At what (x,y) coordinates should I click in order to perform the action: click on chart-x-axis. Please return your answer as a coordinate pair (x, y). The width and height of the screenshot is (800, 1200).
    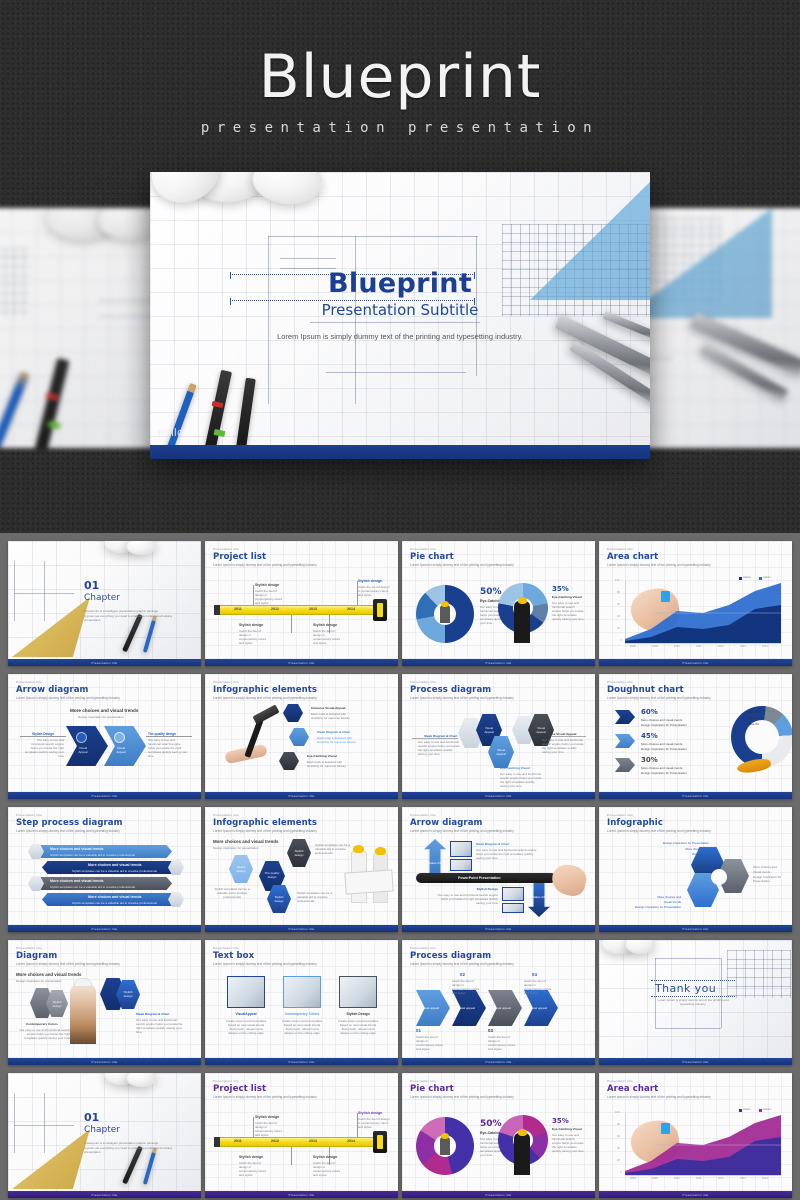
    Looking at the image, I should click on (703, 643).